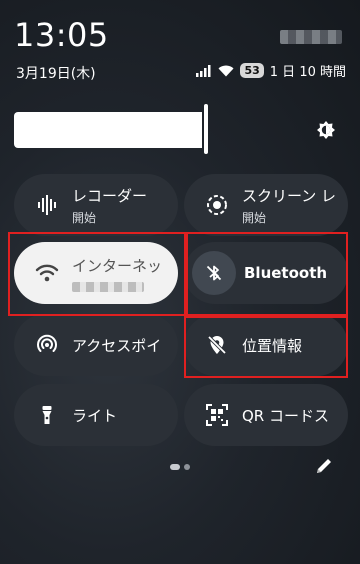  I want to click on tile-qr-scan-label: QR コードス, so click(285, 415).